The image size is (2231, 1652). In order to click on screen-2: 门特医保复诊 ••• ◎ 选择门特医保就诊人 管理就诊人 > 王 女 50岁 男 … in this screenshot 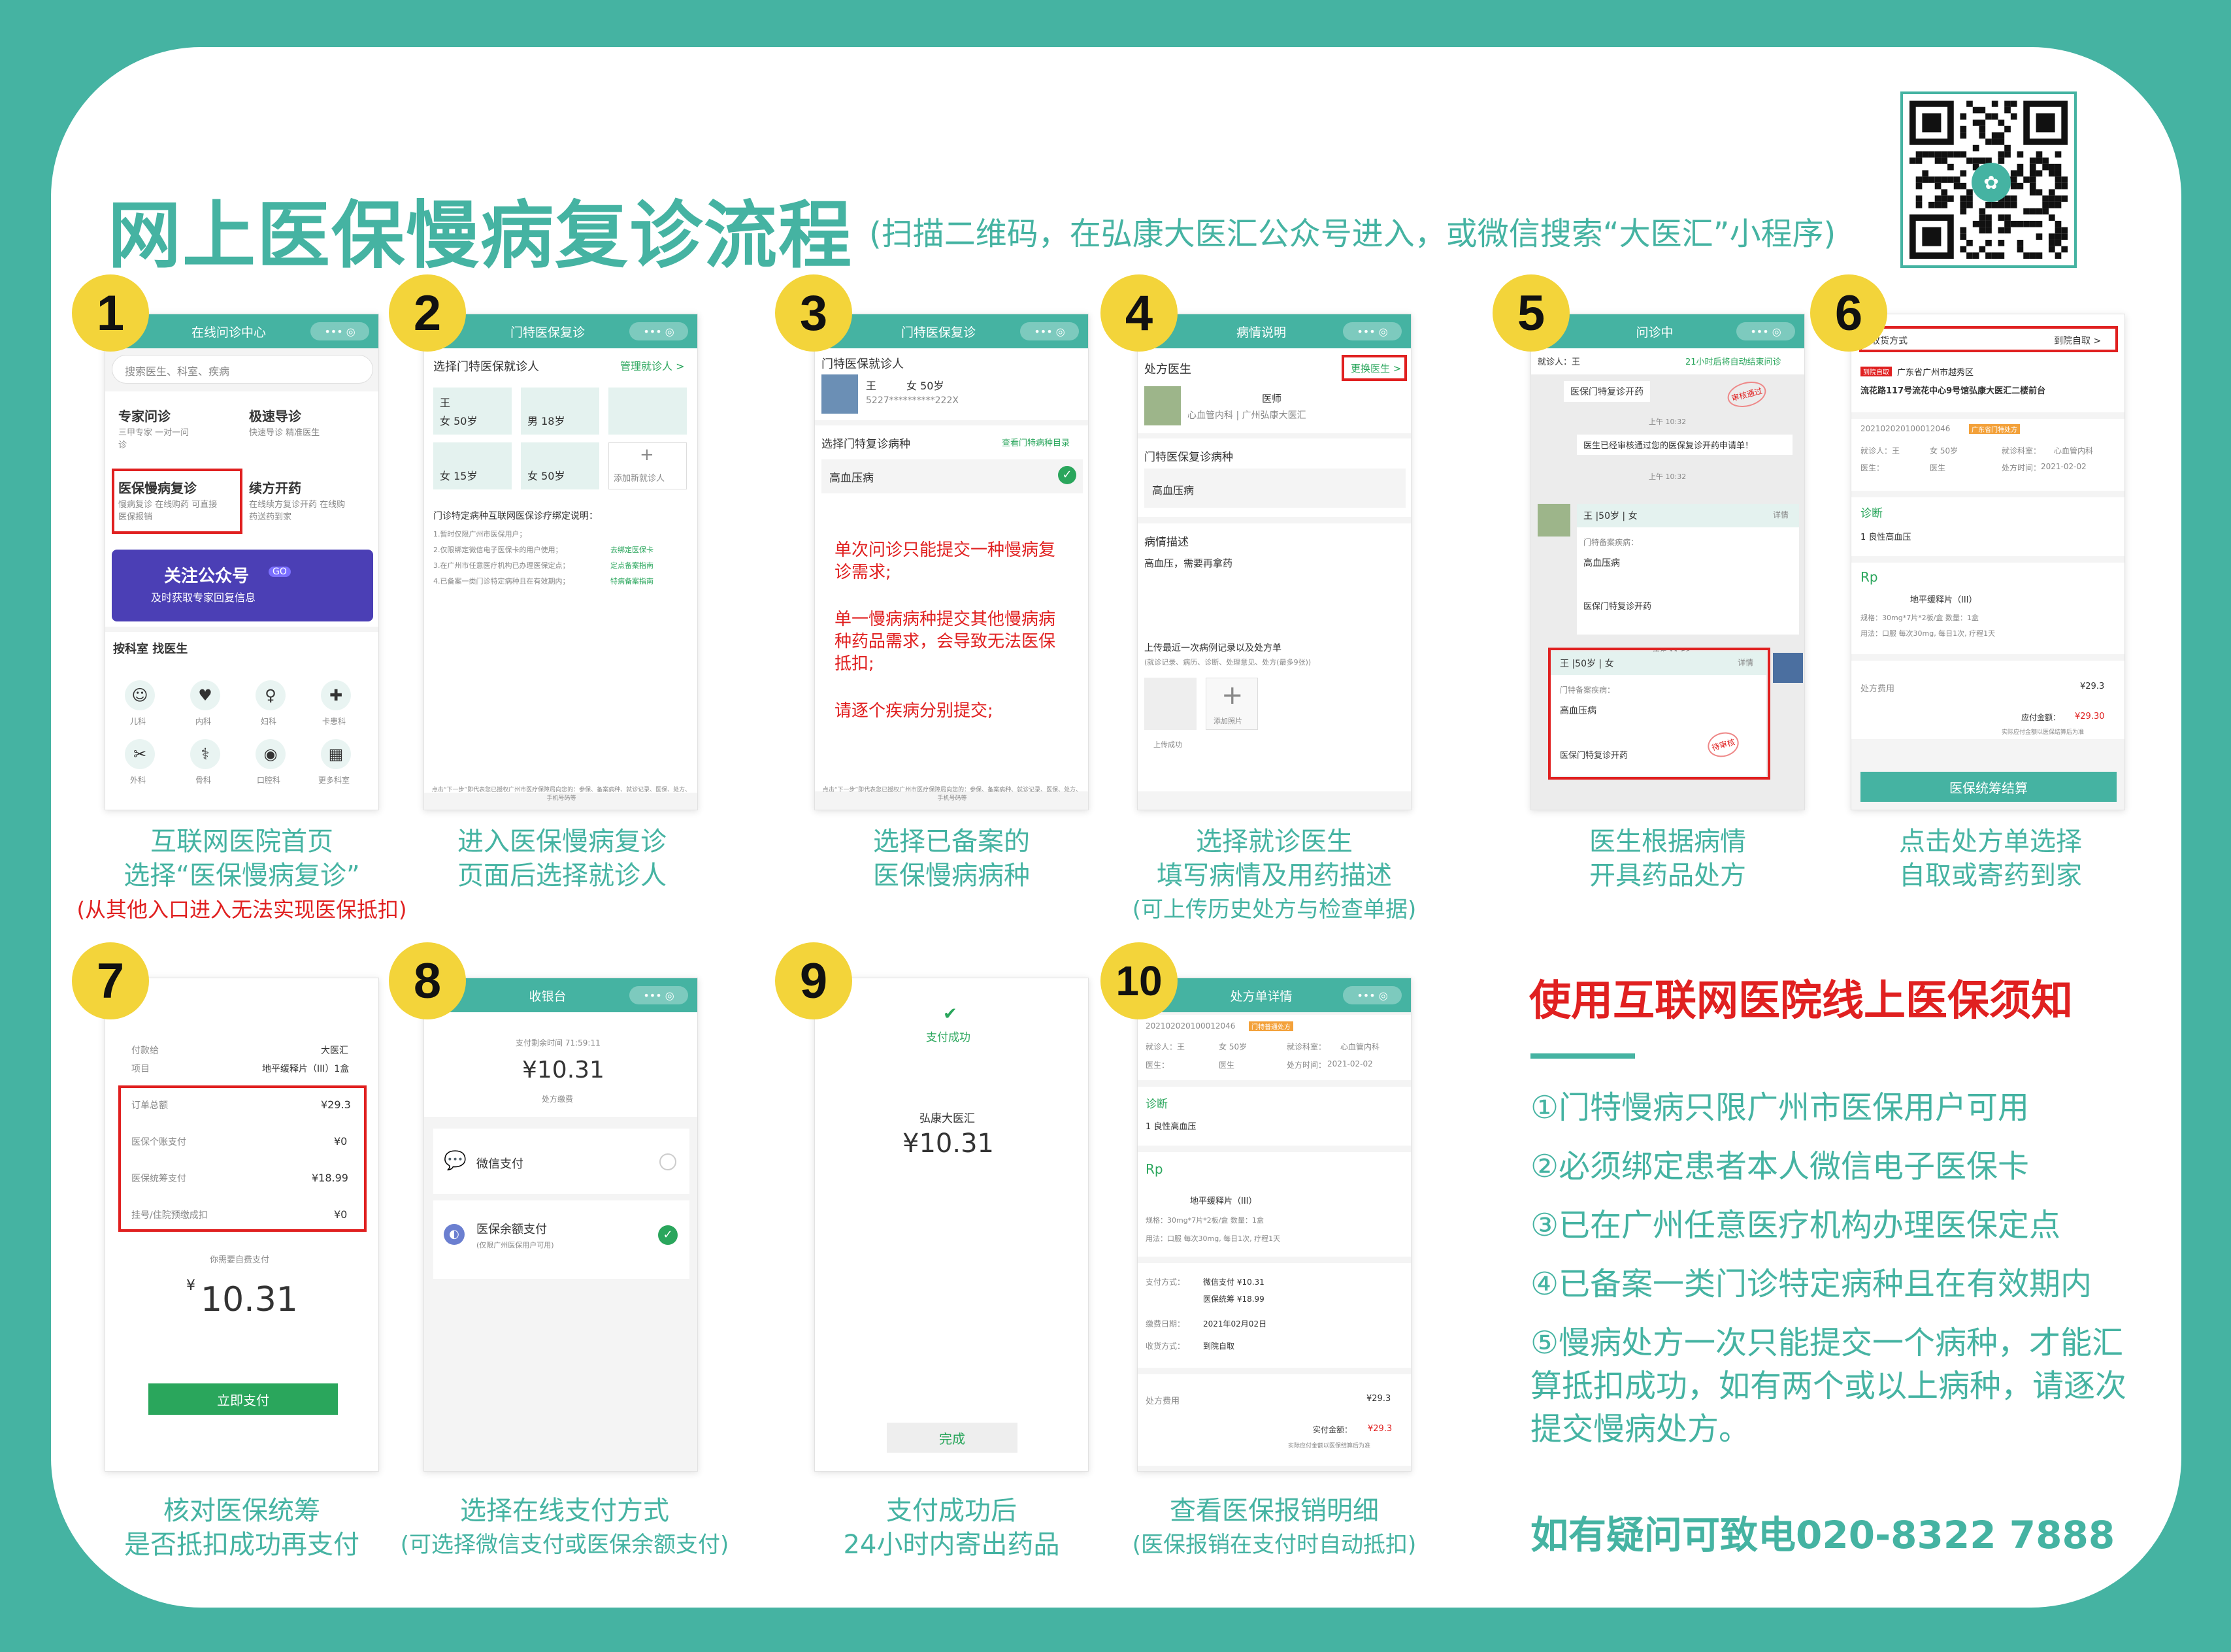, I will do `click(560, 562)`.